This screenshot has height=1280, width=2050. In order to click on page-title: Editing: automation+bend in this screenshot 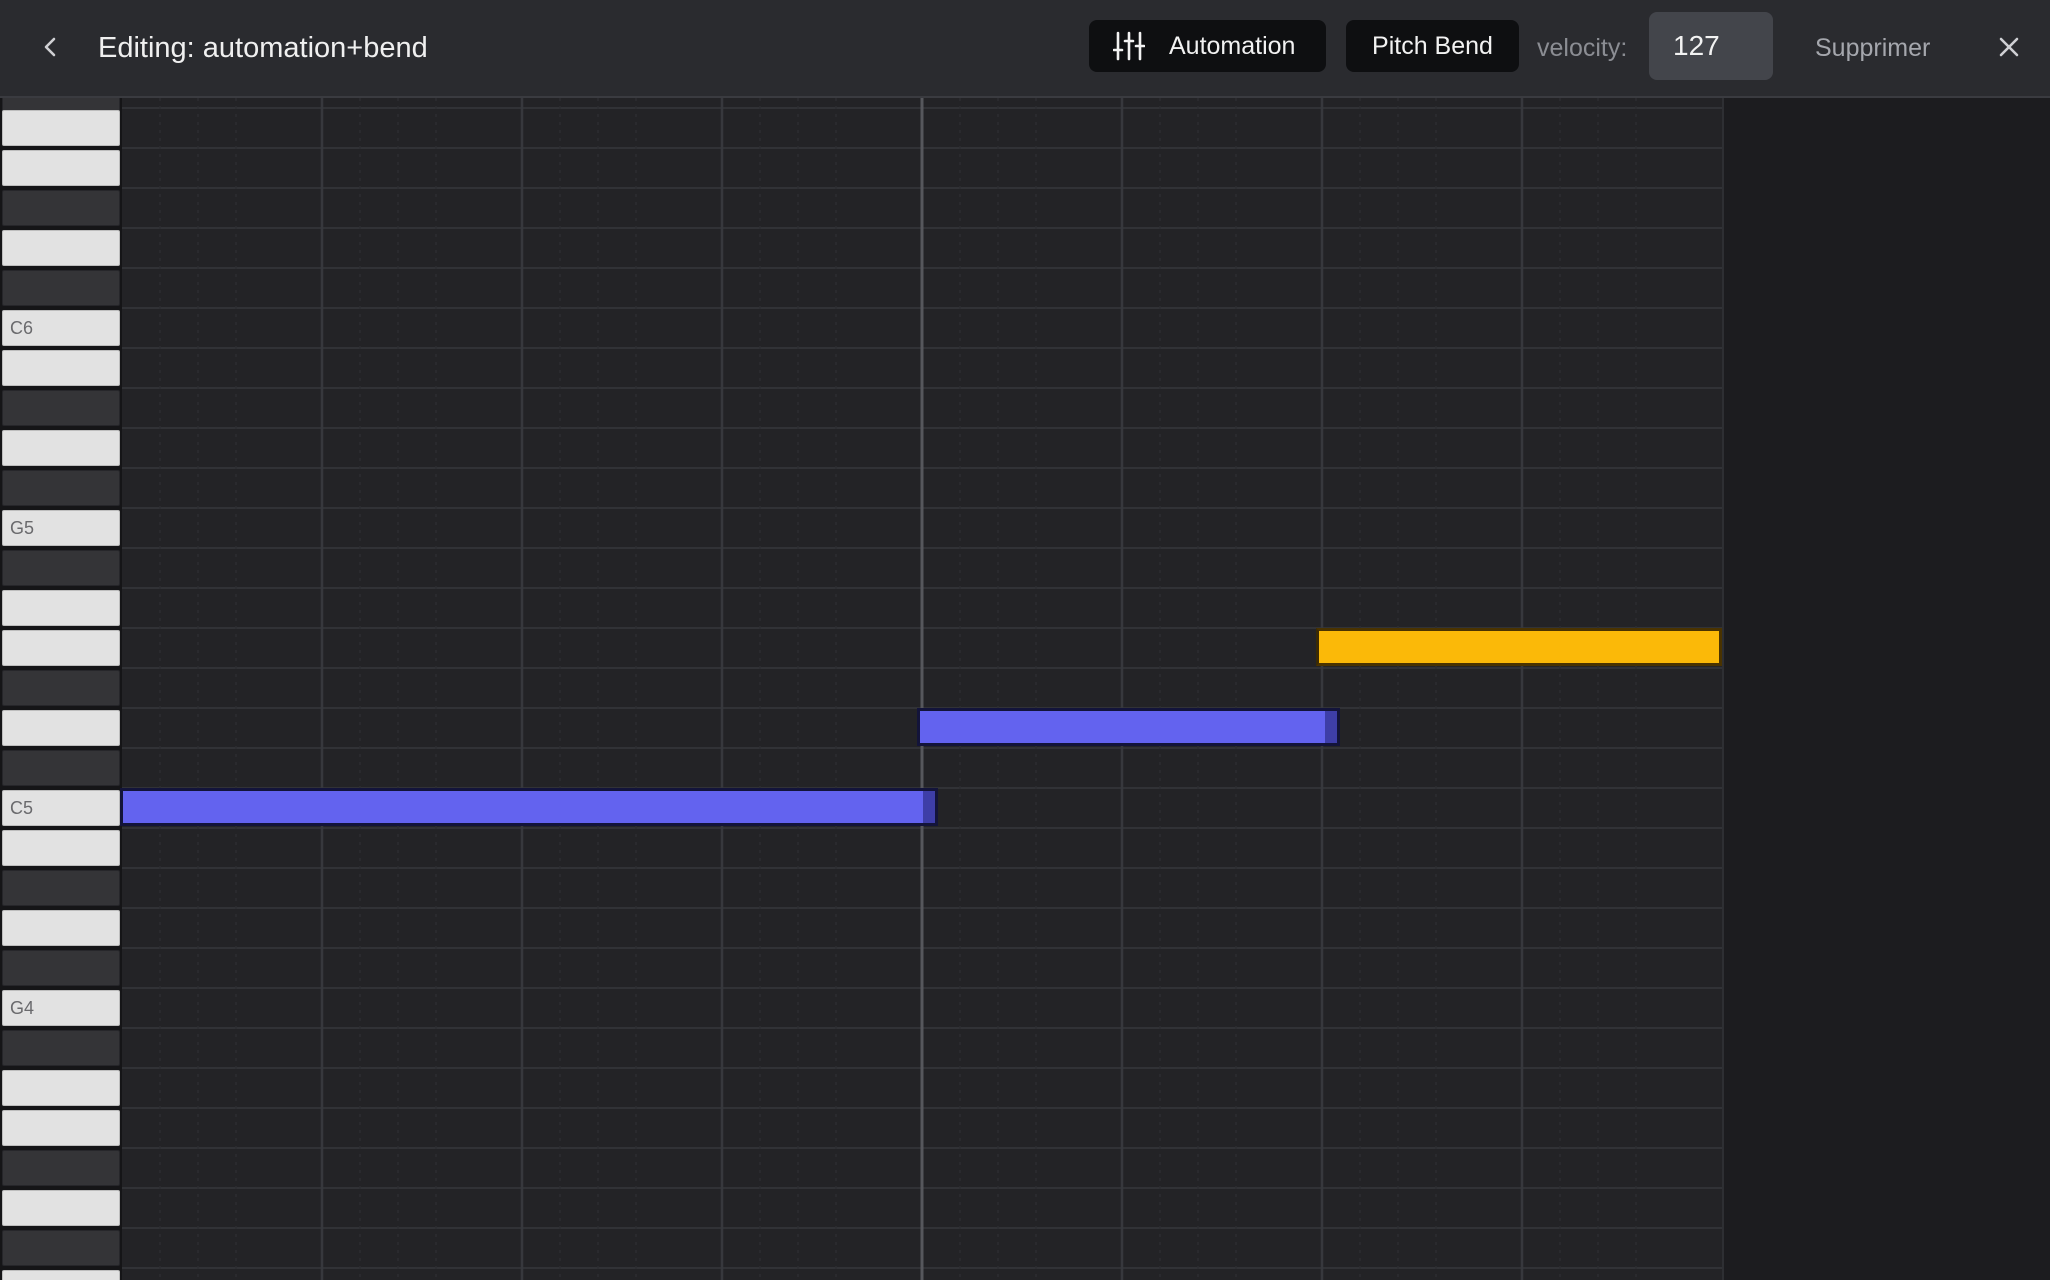, I will do `click(263, 48)`.